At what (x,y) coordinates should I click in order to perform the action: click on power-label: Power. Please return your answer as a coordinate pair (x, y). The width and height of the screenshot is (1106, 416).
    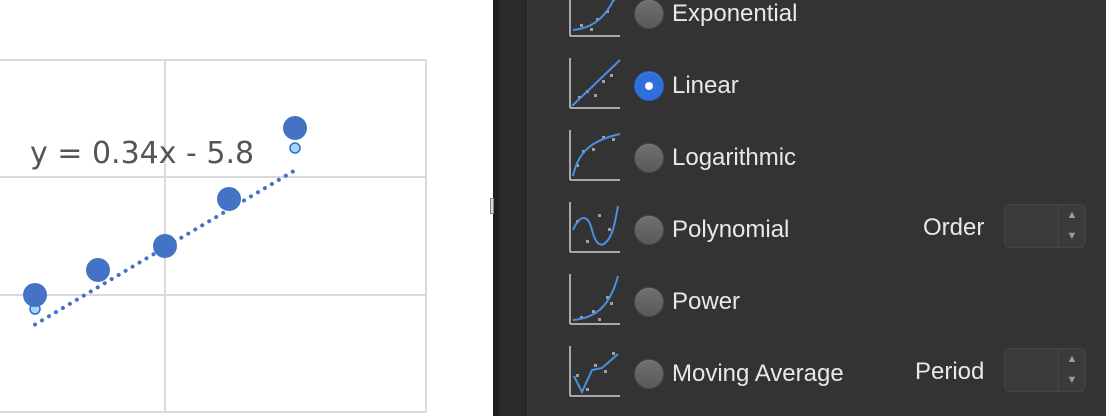
    Looking at the image, I should click on (706, 301).